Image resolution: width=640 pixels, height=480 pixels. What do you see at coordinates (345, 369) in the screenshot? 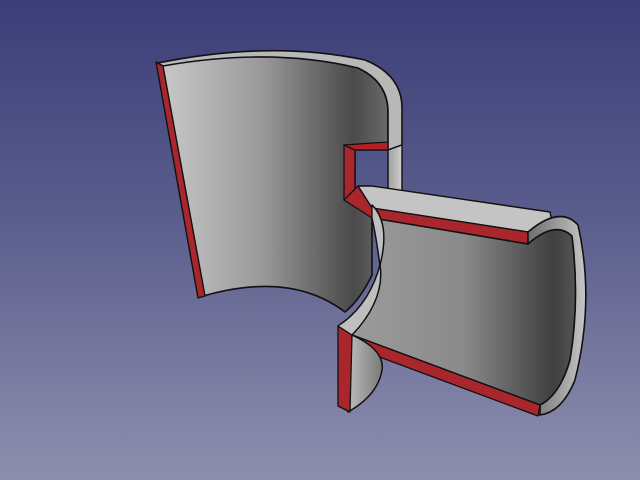
I see `main-pipe-cut-face-lower` at bounding box center [345, 369].